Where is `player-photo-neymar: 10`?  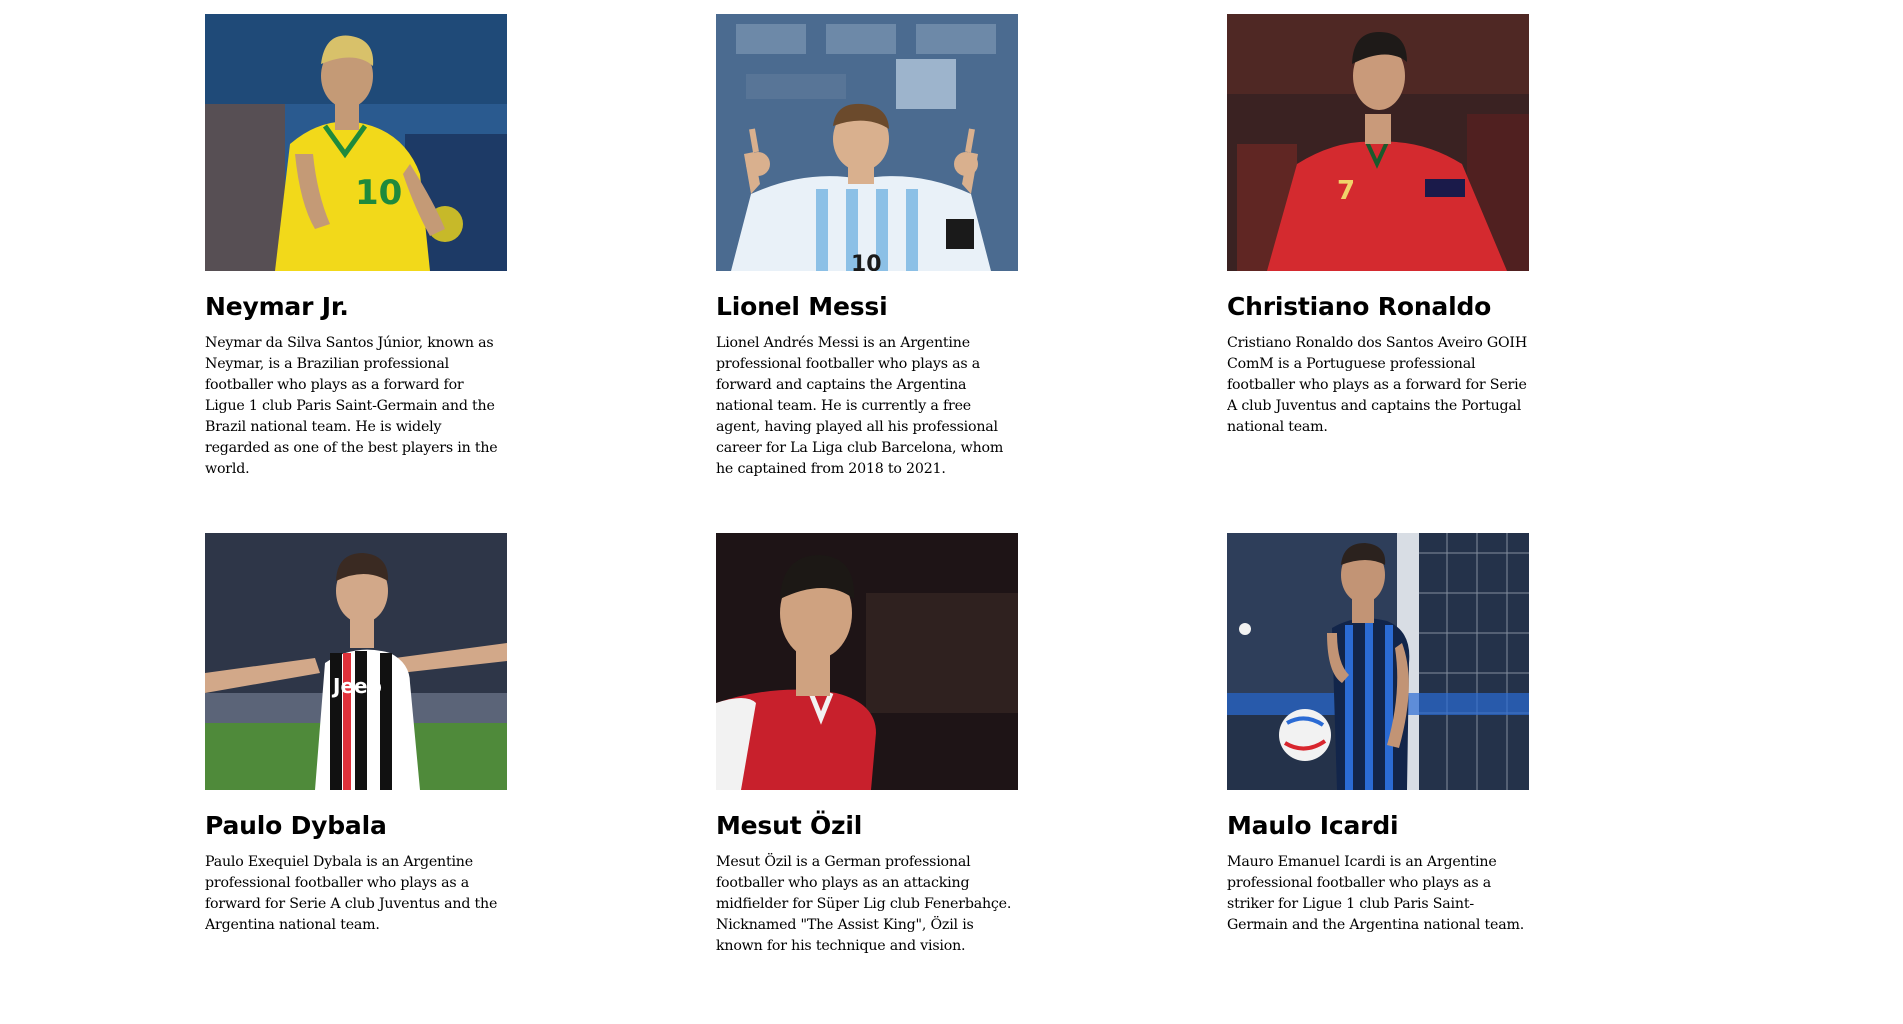 player-photo-neymar: 10 is located at coordinates (356, 142).